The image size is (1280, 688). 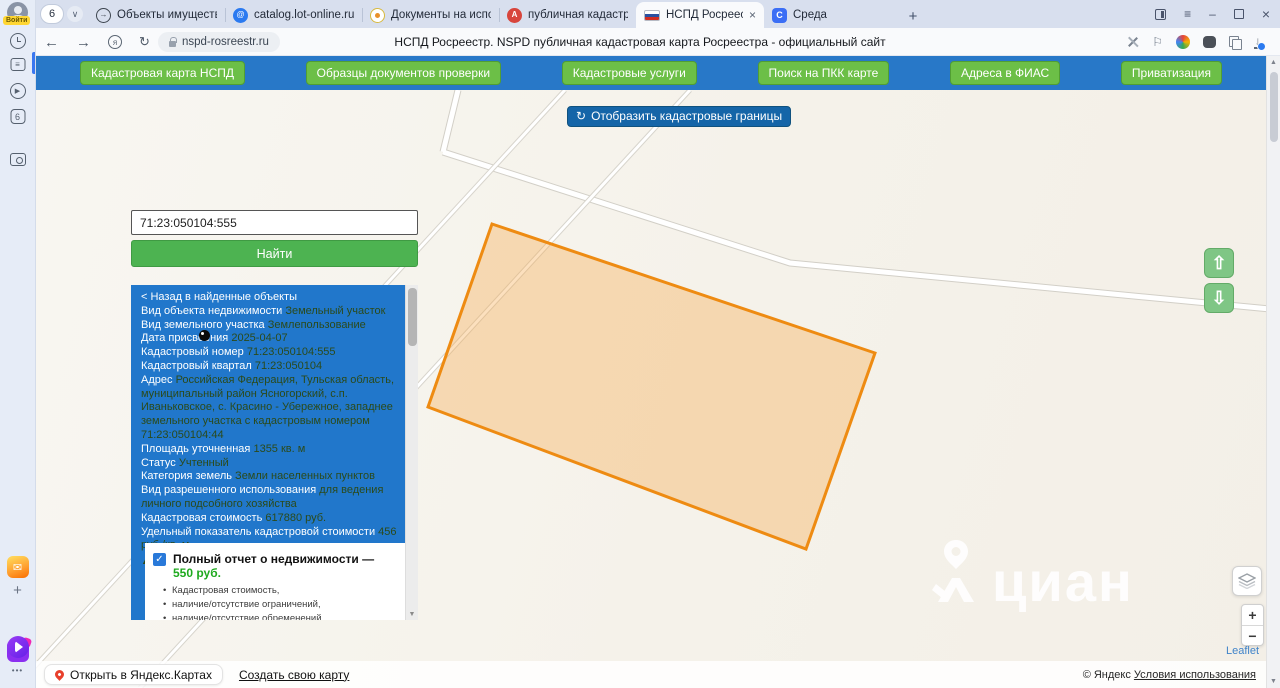 What do you see at coordinates (1209, 42) in the screenshot?
I see `adblock-icon` at bounding box center [1209, 42].